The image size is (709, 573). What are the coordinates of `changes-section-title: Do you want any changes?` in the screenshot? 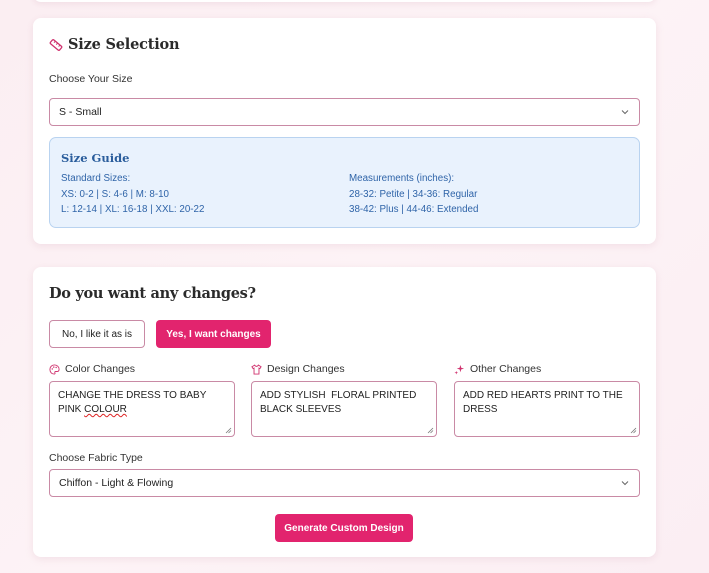 It's located at (152, 293).